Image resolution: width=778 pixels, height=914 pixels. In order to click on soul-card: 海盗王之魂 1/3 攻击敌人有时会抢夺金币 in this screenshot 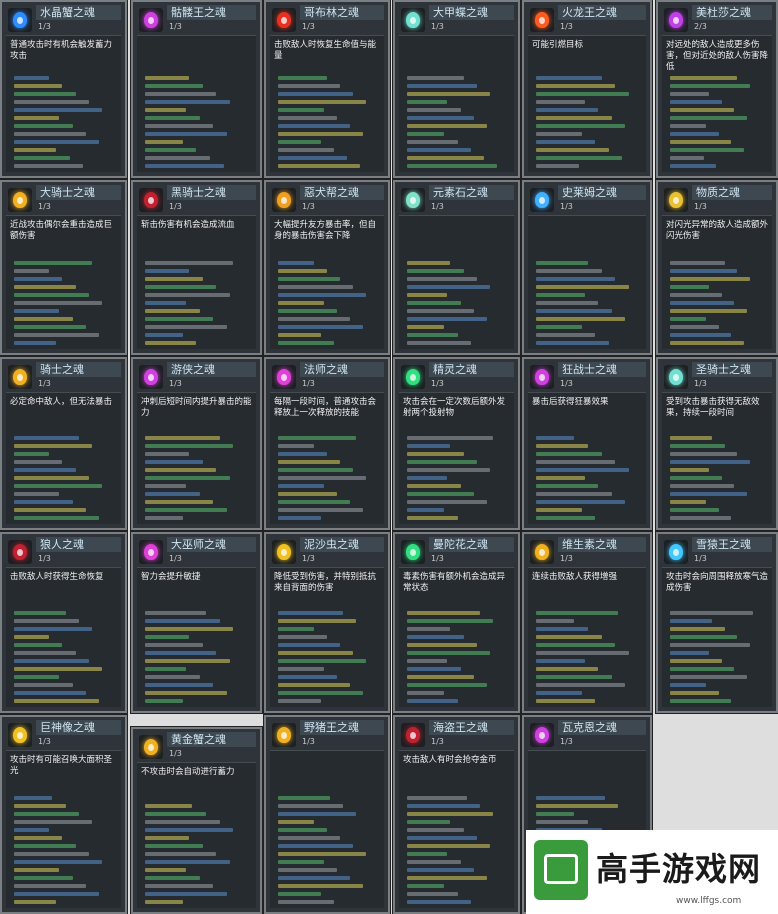, I will do `click(456, 814)`.